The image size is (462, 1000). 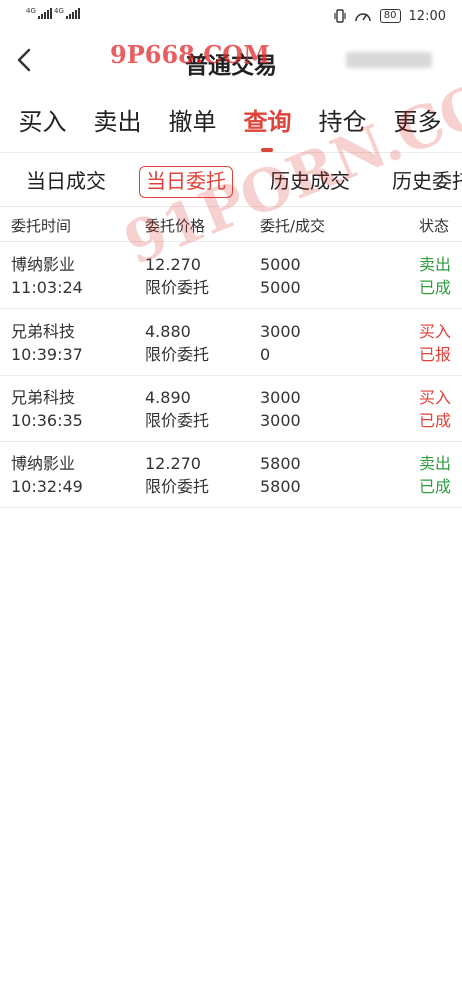 I want to click on table-row: 兄弟科技 10:39:37 4.880 限价委托 3000 0 买入 已报, so click(x=231, y=342).